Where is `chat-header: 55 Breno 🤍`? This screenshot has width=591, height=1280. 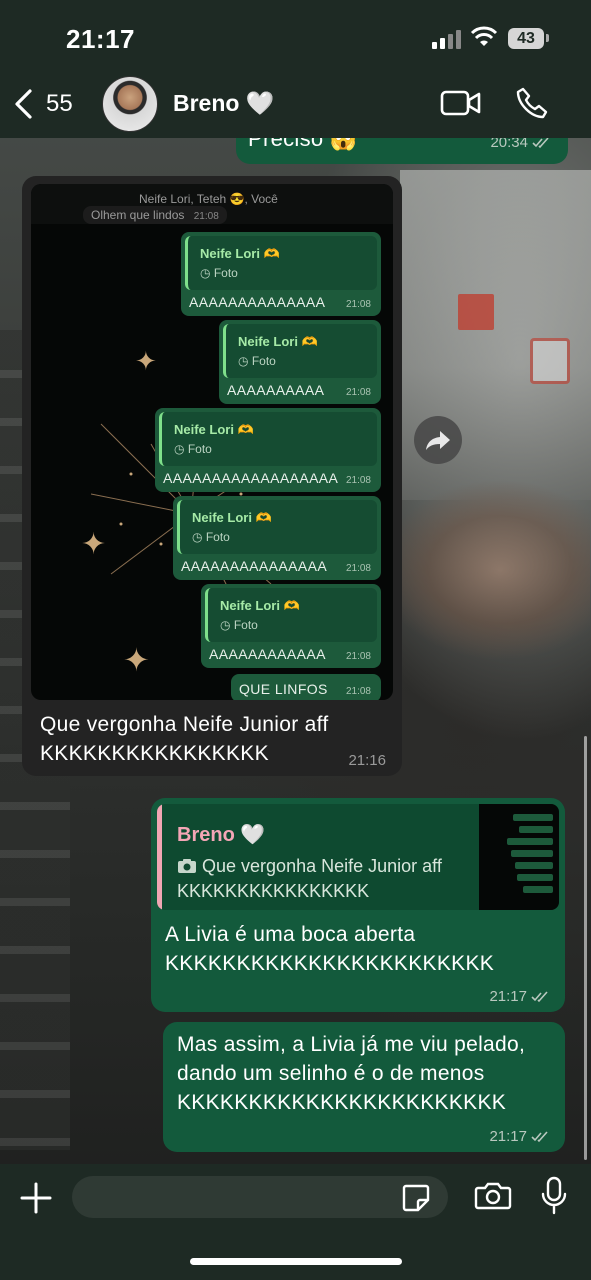
chat-header: 55 Breno 🤍 is located at coordinates (295, 104).